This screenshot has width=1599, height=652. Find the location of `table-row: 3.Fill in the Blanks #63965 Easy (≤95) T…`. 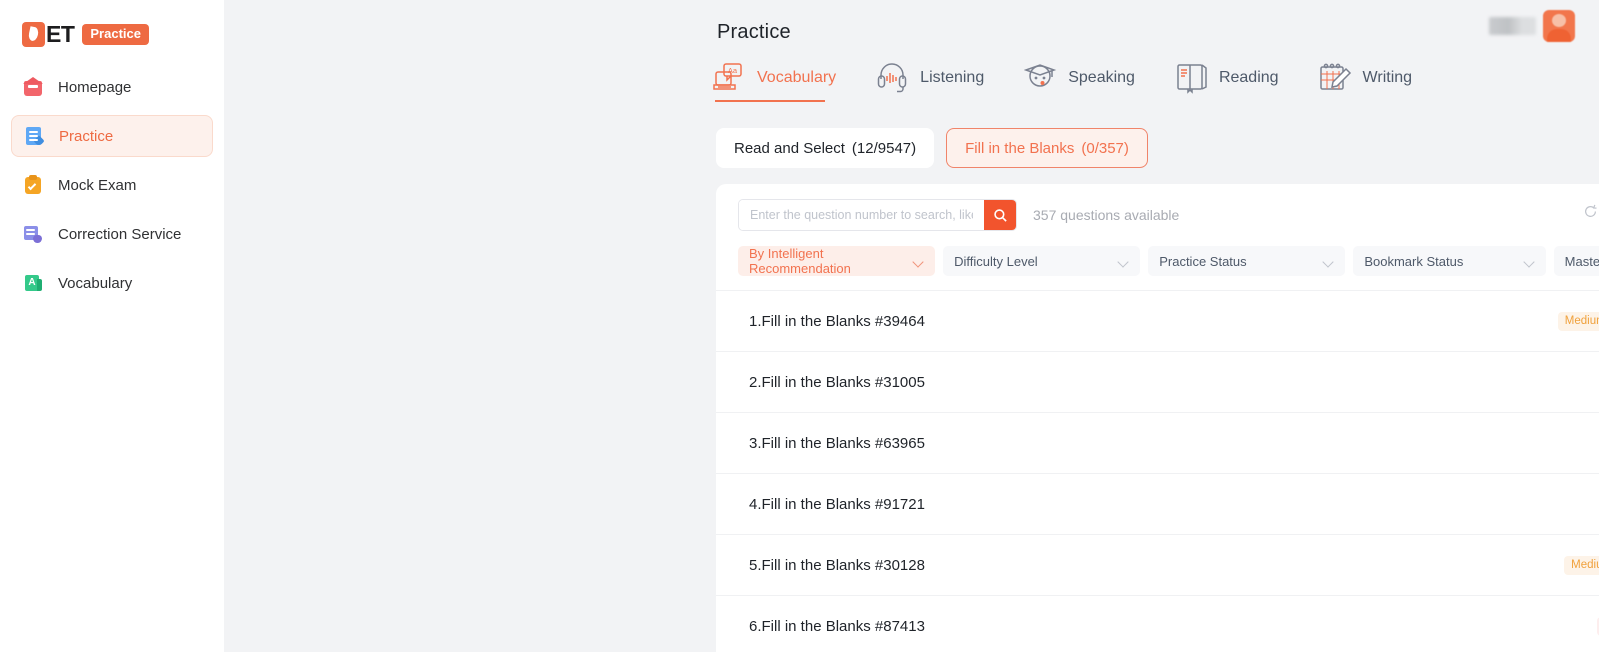

table-row: 3.Fill in the Blanks #63965 Easy (≤95) T… is located at coordinates (1157, 442).